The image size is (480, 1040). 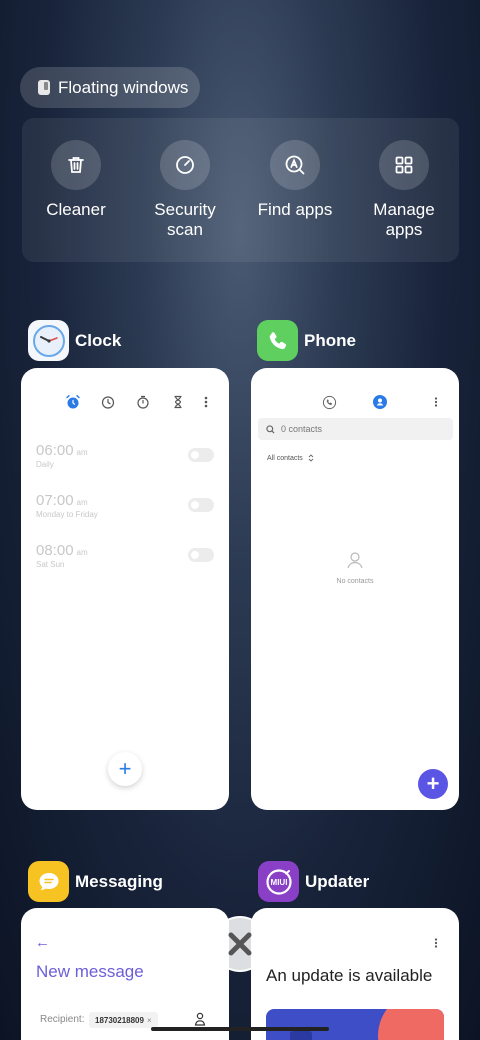 I want to click on alarm-repeat: Sat Sun, so click(x=50, y=564).